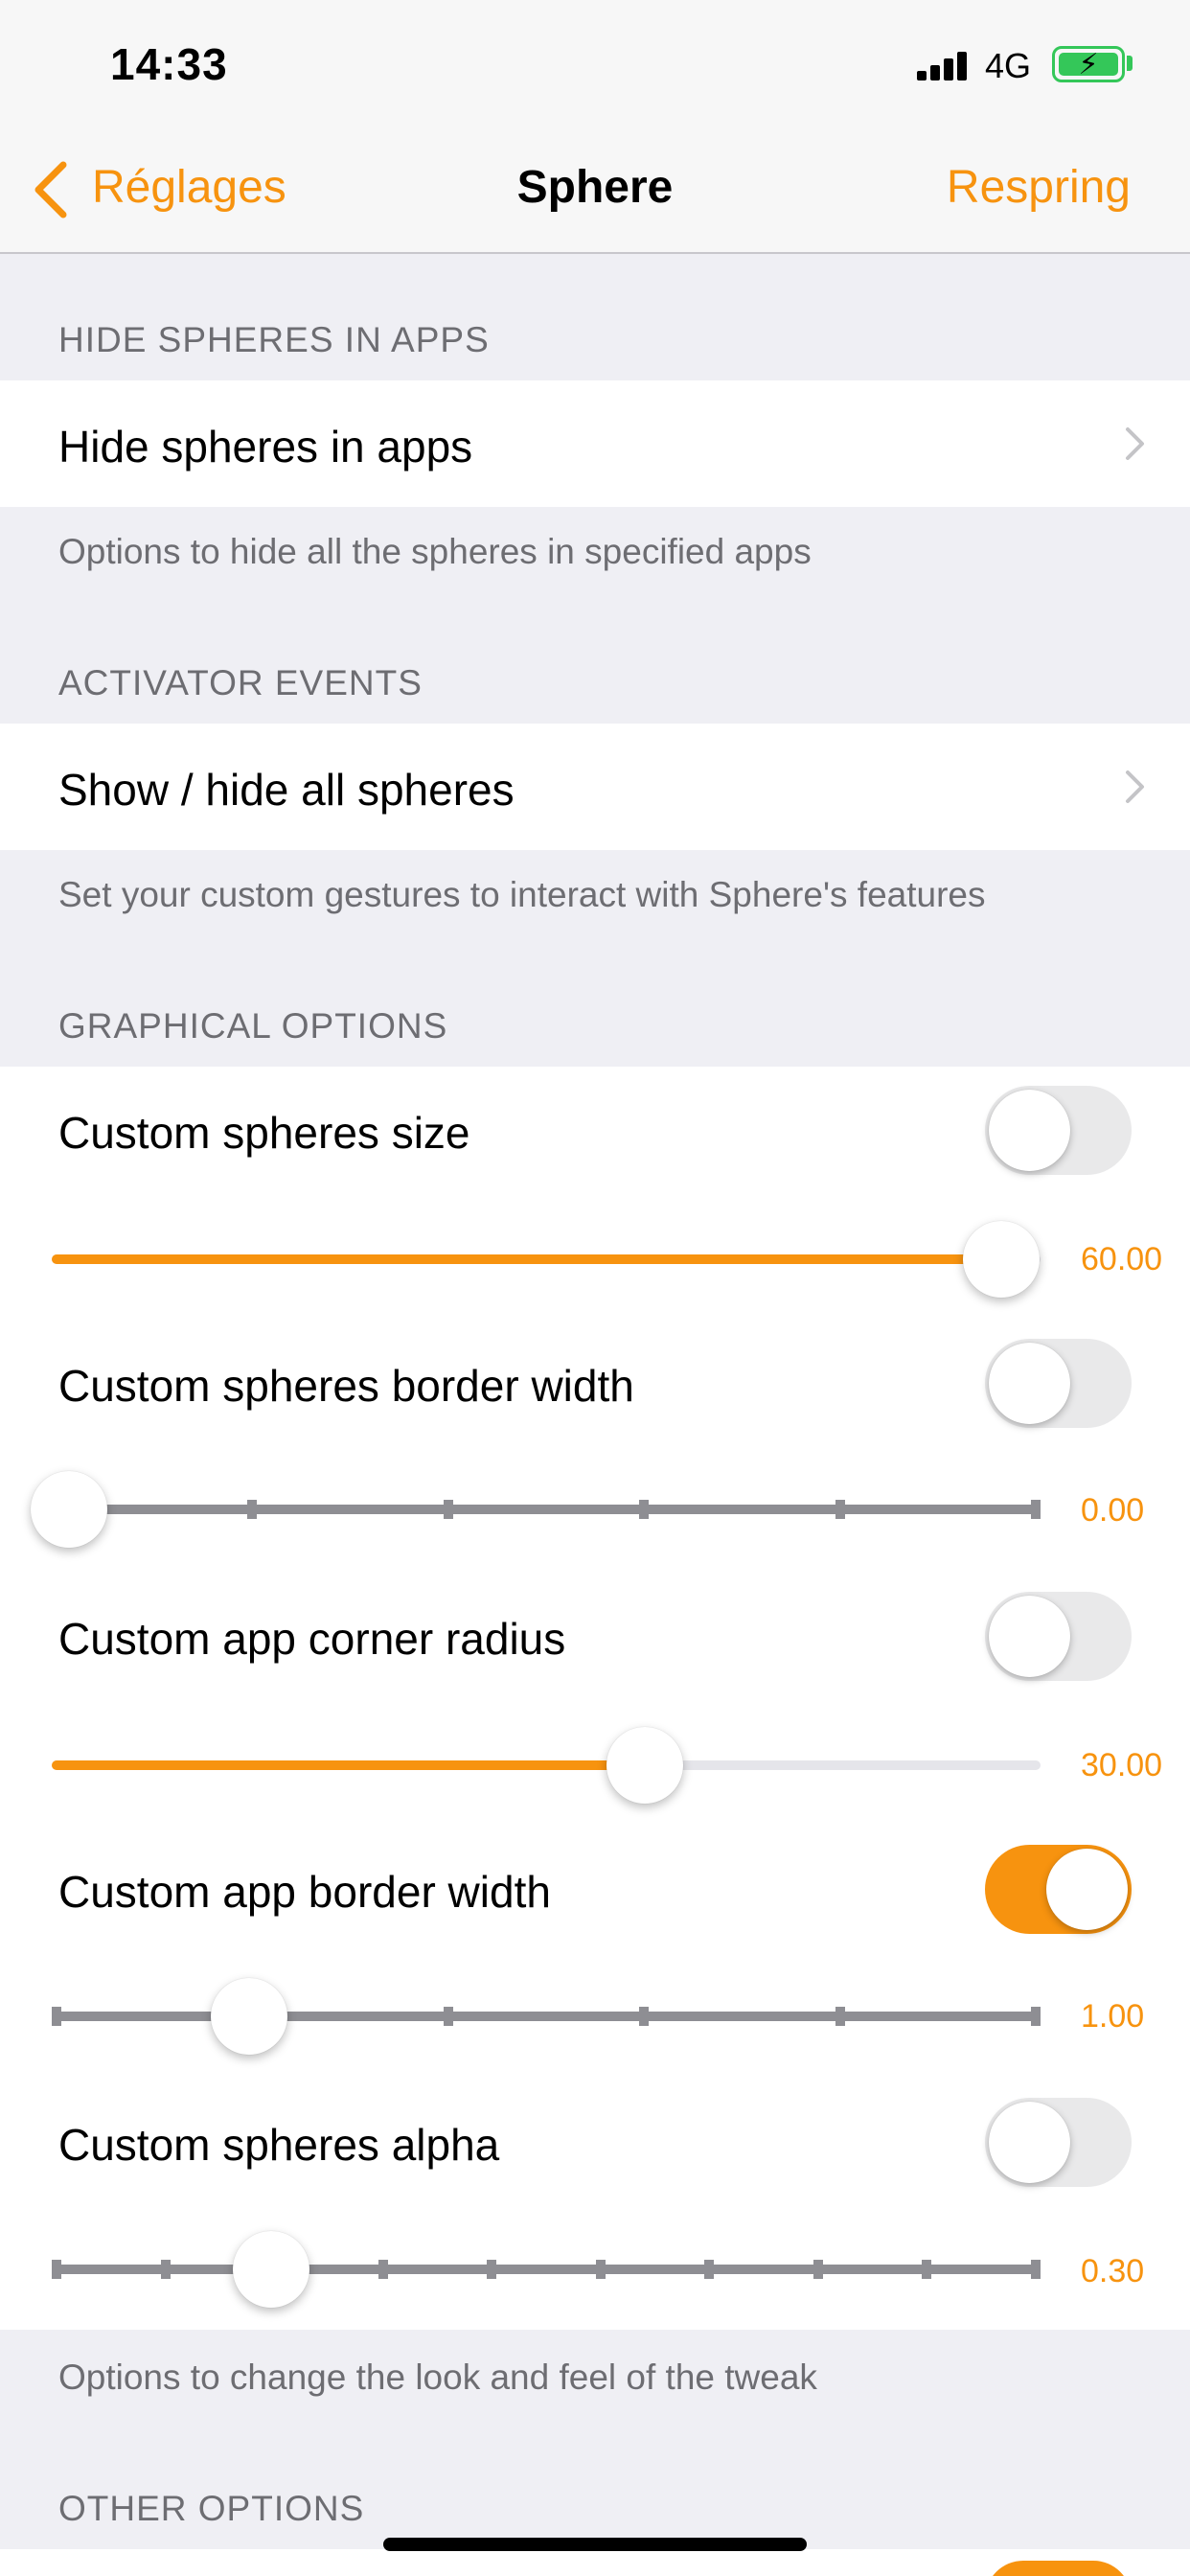 The width and height of the screenshot is (1190, 2576). What do you see at coordinates (943, 66) in the screenshot?
I see `signal-strength-icon` at bounding box center [943, 66].